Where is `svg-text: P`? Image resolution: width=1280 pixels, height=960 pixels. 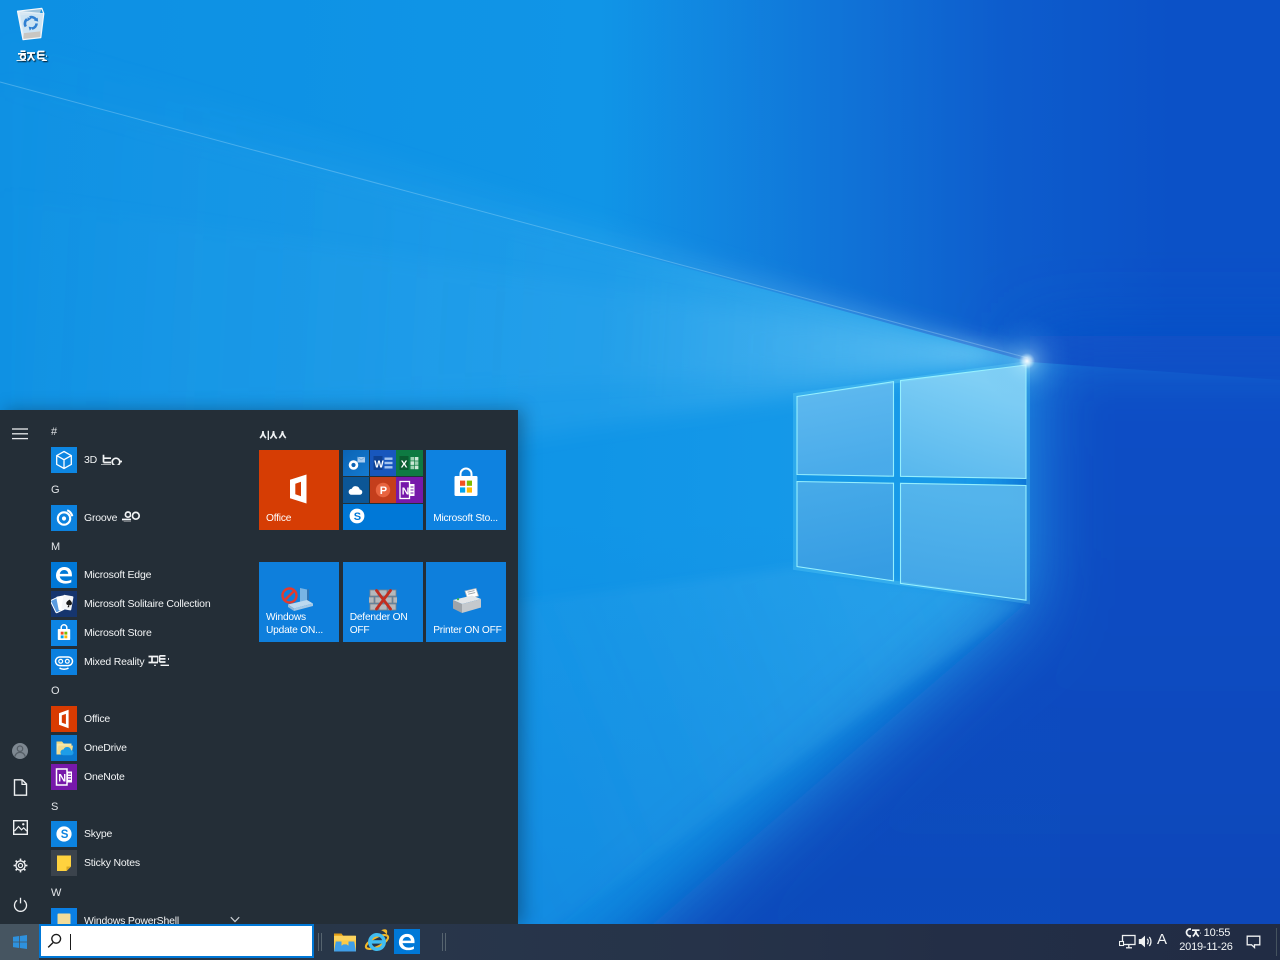 svg-text: P is located at coordinates (382, 491).